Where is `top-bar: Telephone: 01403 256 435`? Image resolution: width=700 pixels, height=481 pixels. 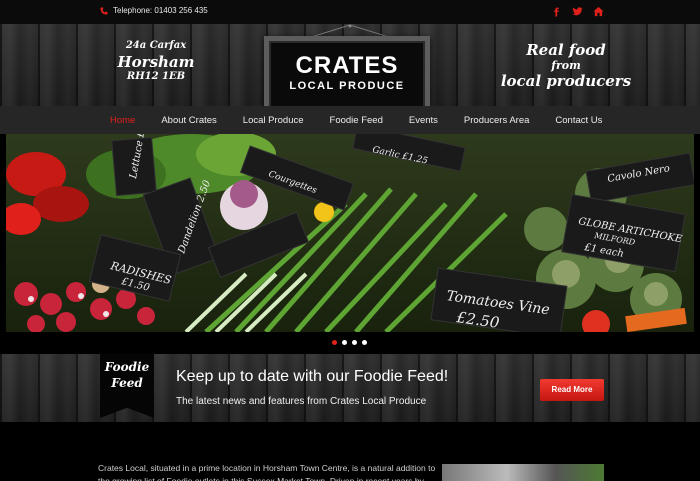
top-bar: Telephone: 01403 256 435 is located at coordinates (350, 12).